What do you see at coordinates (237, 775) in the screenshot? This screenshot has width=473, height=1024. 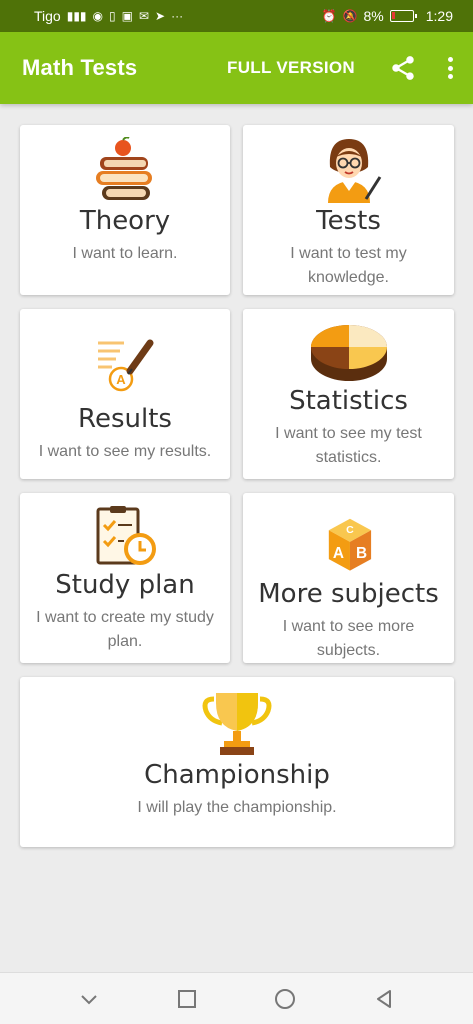 I see `card-title: Championship` at bounding box center [237, 775].